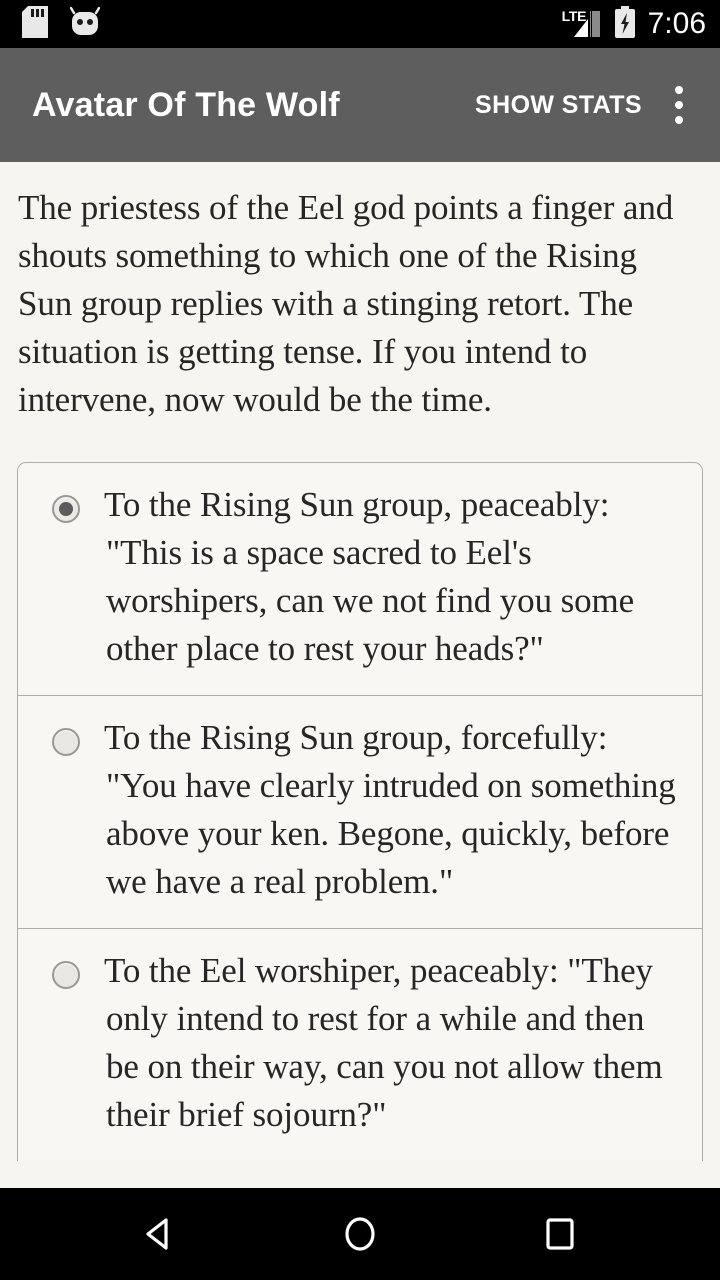 This screenshot has width=720, height=1280. I want to click on signal-bars-icon: LTE, so click(583, 24).